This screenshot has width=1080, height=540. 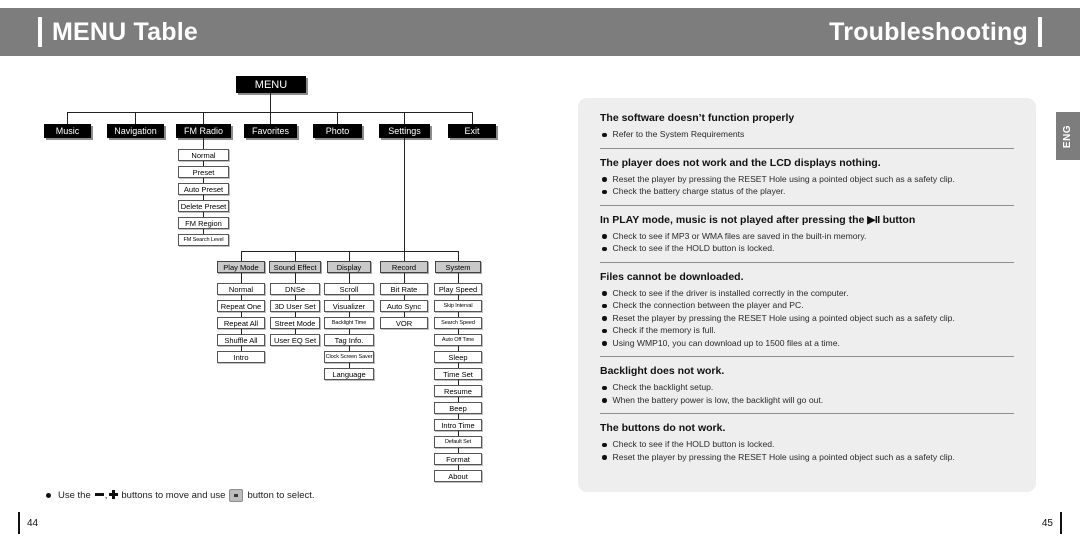 What do you see at coordinates (203, 240) in the screenshot?
I see `tree-leaf-fm-search-level: FM Search Level` at bounding box center [203, 240].